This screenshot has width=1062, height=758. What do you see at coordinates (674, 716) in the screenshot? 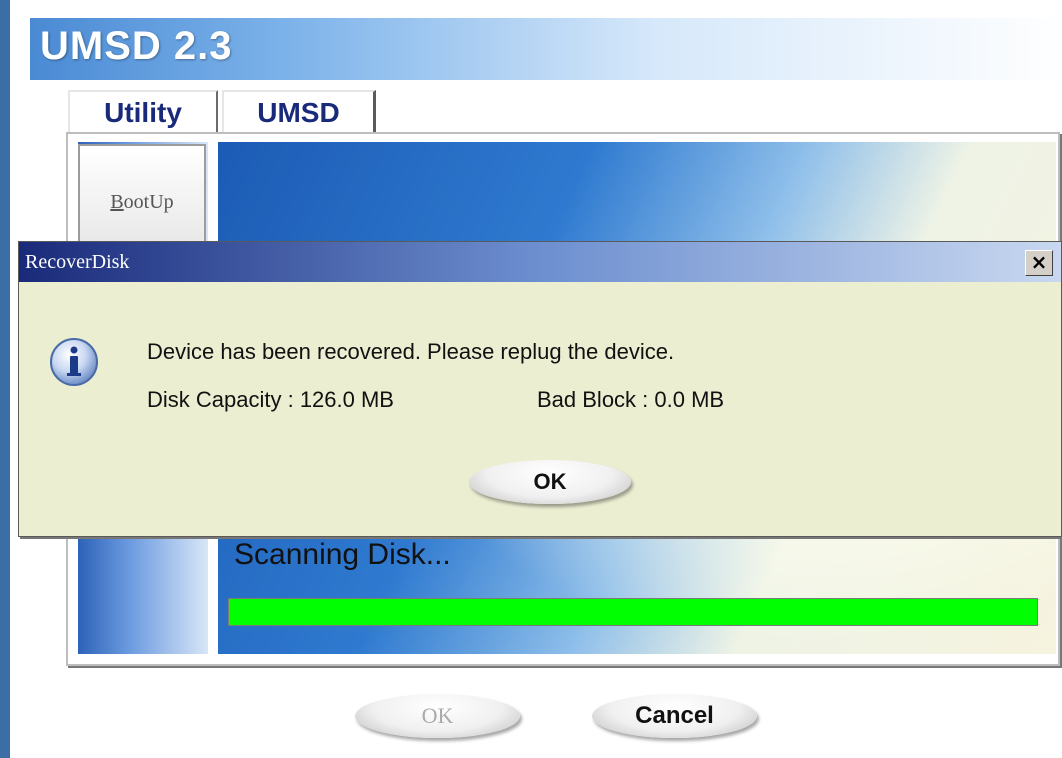
I see `cancel-button: Cancel` at bounding box center [674, 716].